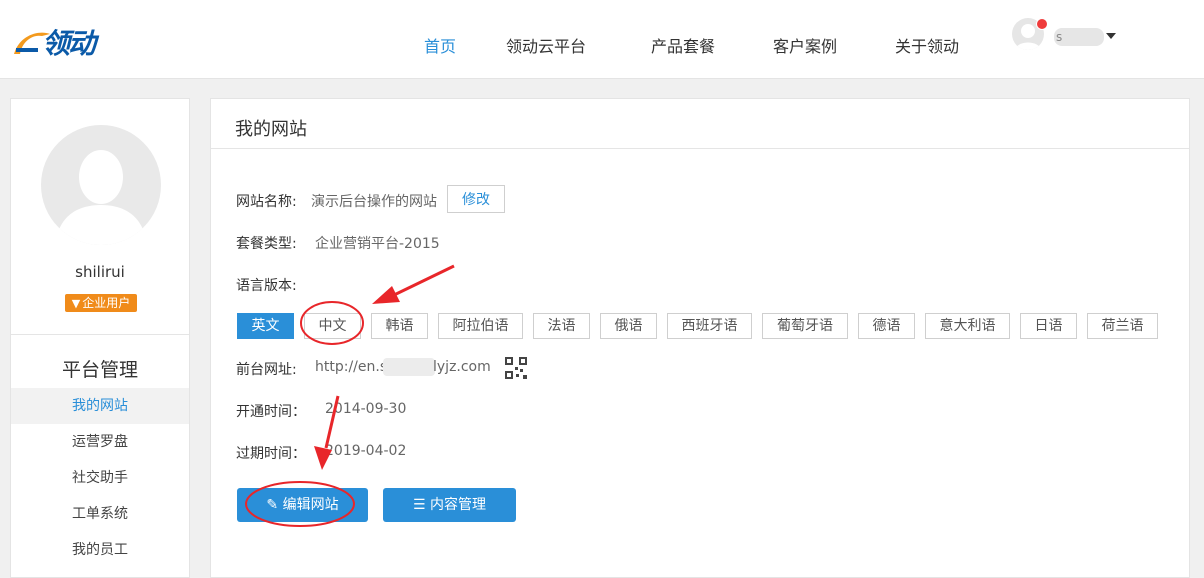 This screenshot has width=1204, height=578. Describe the element at coordinates (332, 323) in the screenshot. I see `annotation-circle-chinese` at that location.